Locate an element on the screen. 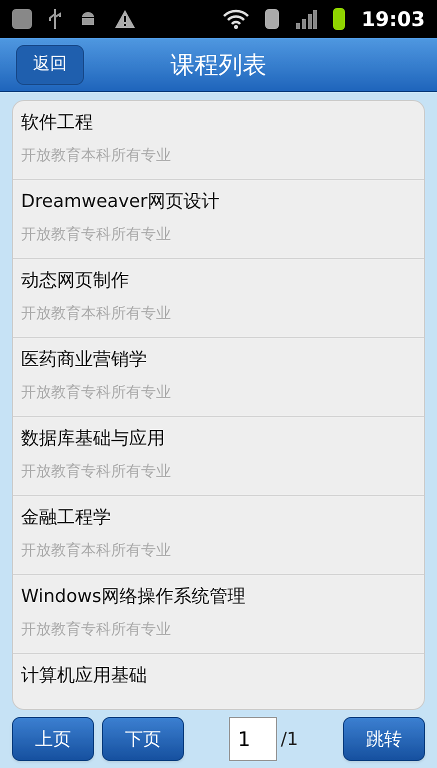  course-item: 动态网页制作 开放教育本科所有专业 is located at coordinates (218, 298).